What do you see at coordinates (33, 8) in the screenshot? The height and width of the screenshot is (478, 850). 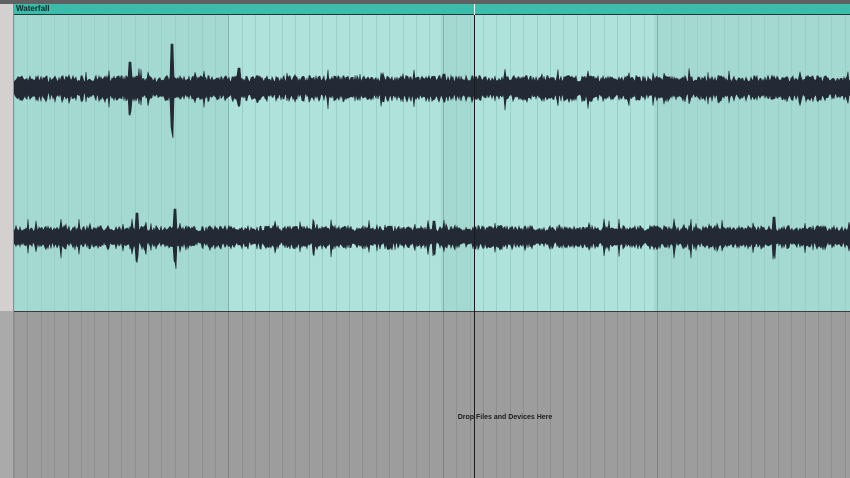 I see `clip-name: Waterfall` at bounding box center [33, 8].